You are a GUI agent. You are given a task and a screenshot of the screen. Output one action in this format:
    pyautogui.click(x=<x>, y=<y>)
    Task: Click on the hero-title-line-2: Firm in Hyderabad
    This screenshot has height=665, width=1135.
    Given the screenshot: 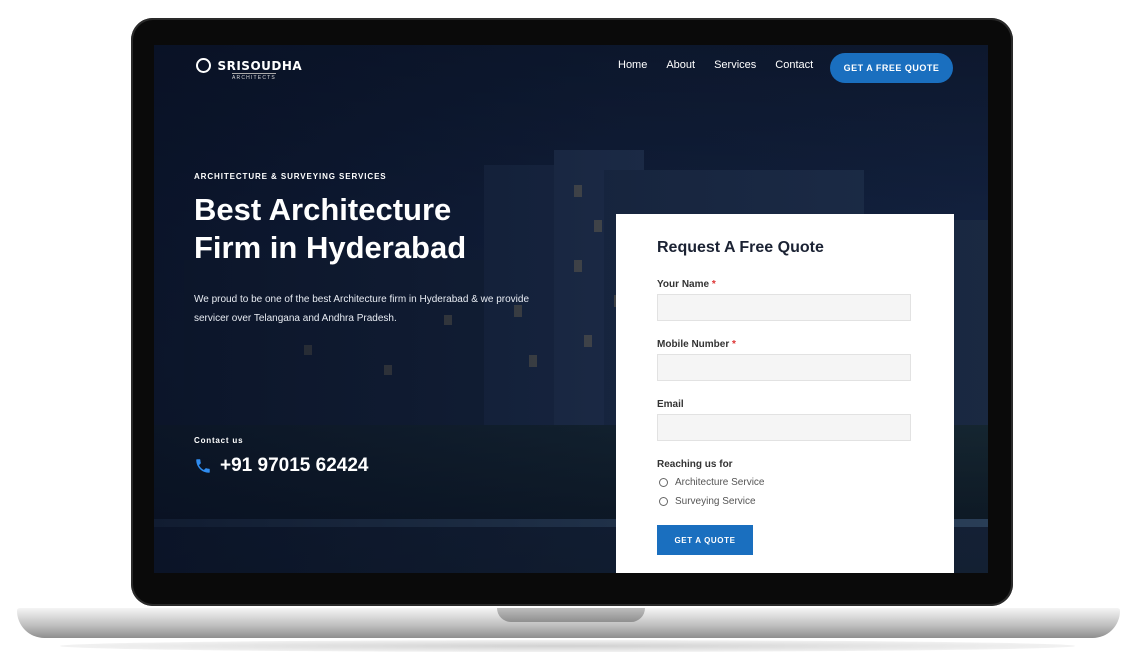 What is the action you would take?
    pyautogui.click(x=330, y=247)
    